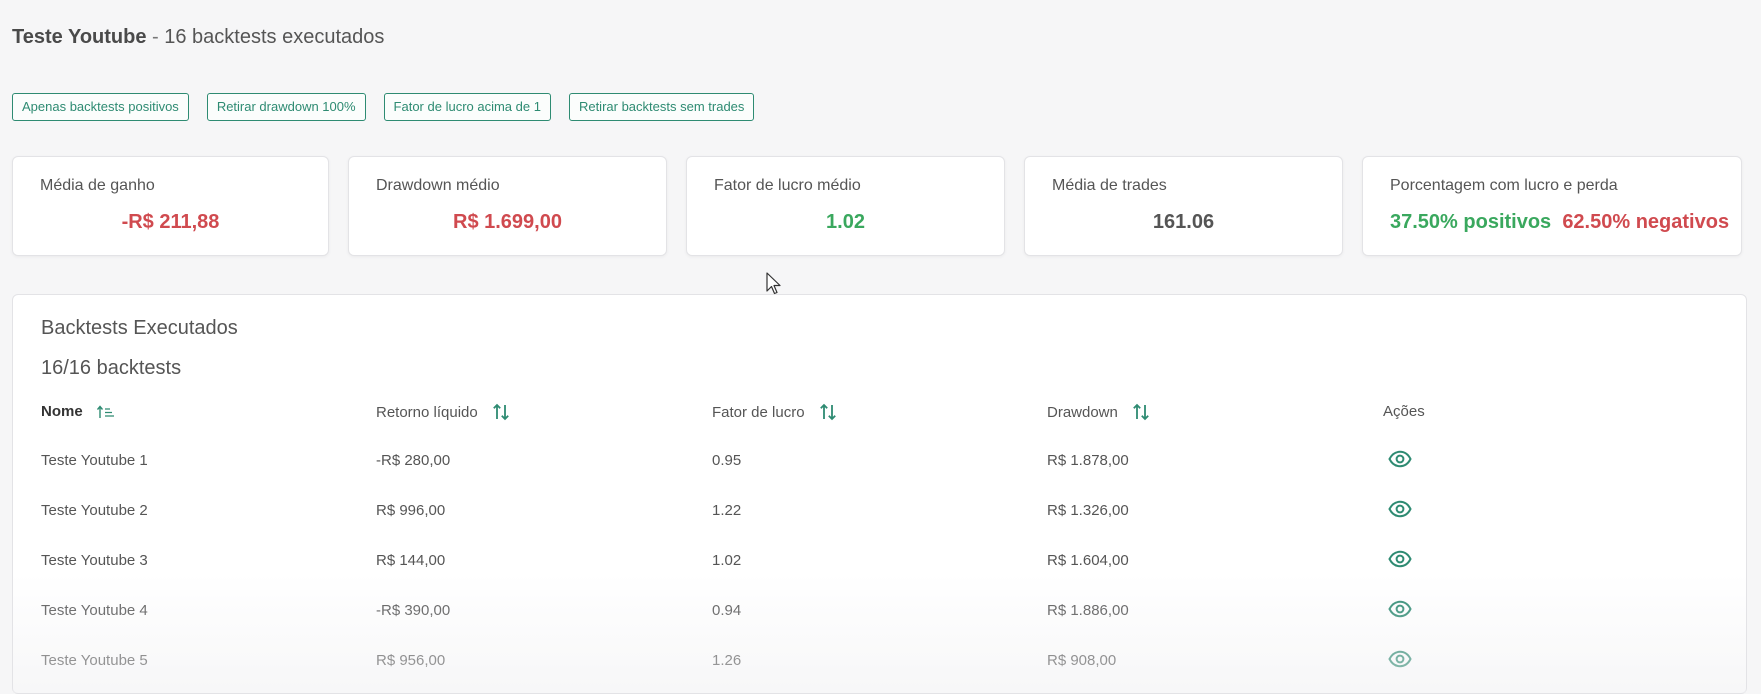  What do you see at coordinates (507, 206) in the screenshot?
I see `stat-card-avg-drawdown: Drawdown médio R$ 1.699,00` at bounding box center [507, 206].